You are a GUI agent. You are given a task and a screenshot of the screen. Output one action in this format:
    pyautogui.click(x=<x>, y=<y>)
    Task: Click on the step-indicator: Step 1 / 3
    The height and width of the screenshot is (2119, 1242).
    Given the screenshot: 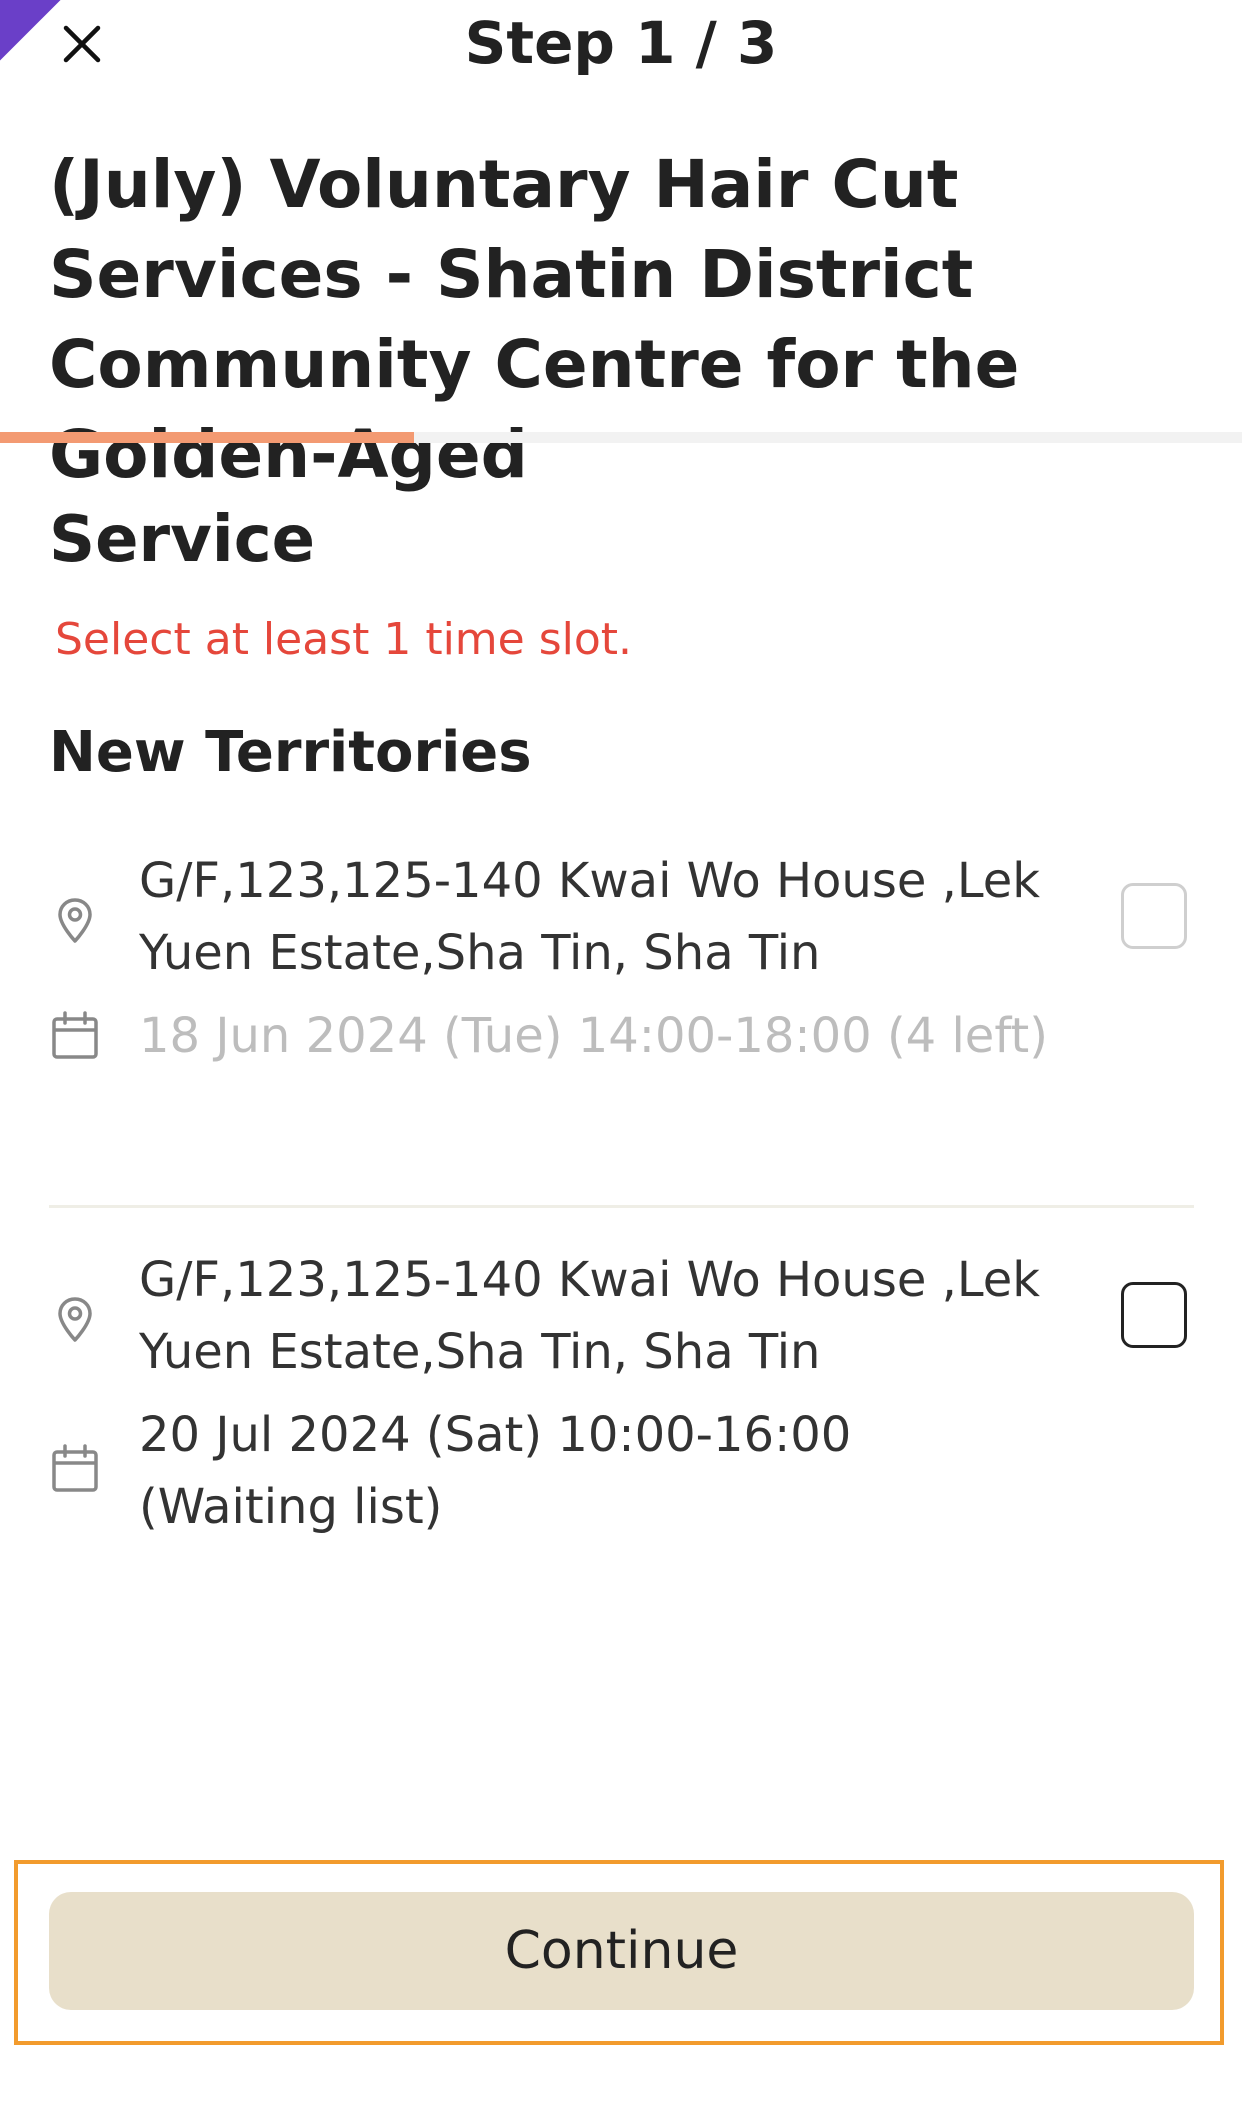 What is the action you would take?
    pyautogui.click(x=621, y=43)
    